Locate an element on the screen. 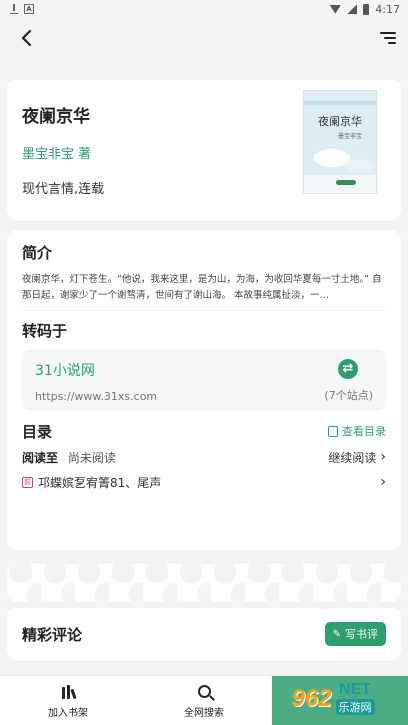  cover-cloud is located at coordinates (359, 166).